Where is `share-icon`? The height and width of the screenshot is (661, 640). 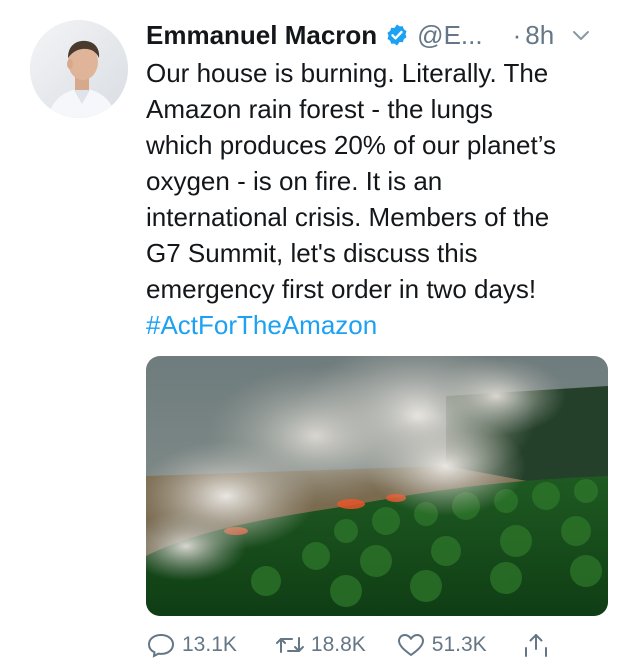
share-icon is located at coordinates (535, 645).